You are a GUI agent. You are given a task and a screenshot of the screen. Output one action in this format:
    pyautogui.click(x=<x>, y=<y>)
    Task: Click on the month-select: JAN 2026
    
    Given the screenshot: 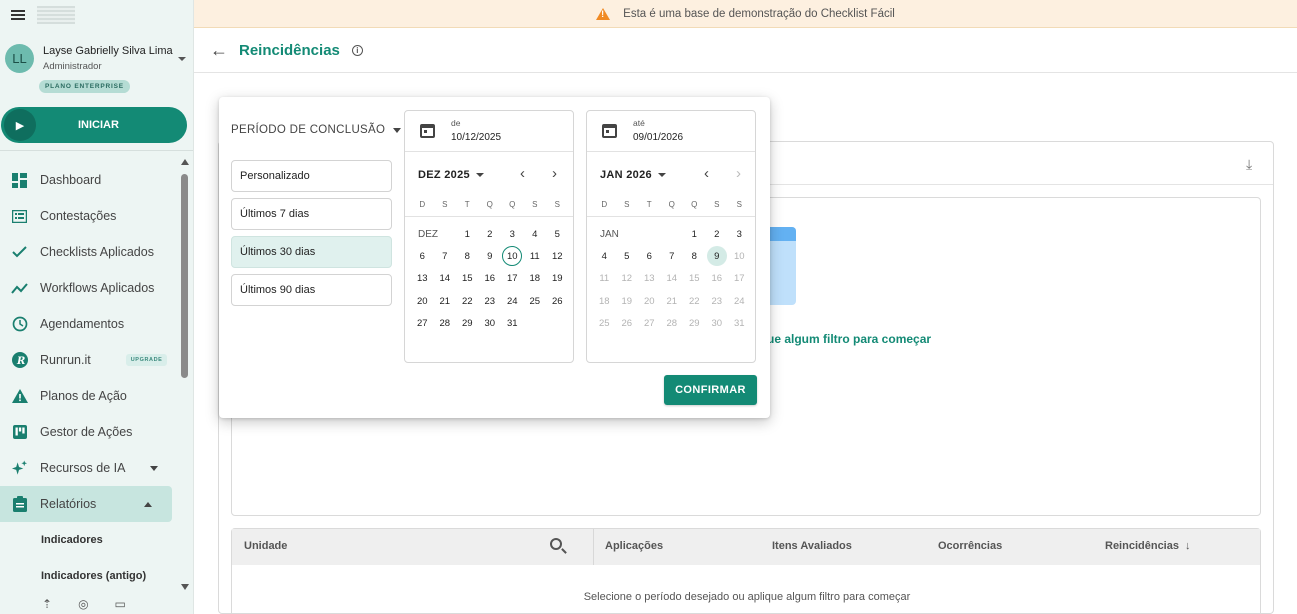 What is the action you would take?
    pyautogui.click(x=633, y=175)
    